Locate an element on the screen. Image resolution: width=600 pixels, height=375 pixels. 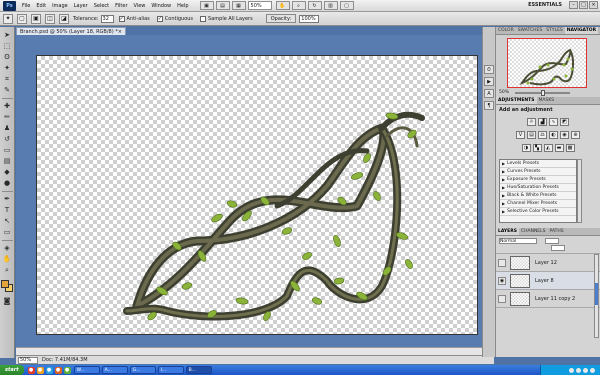
antialias-option: ✓ Anti-alias is located at coordinates (135, 18).